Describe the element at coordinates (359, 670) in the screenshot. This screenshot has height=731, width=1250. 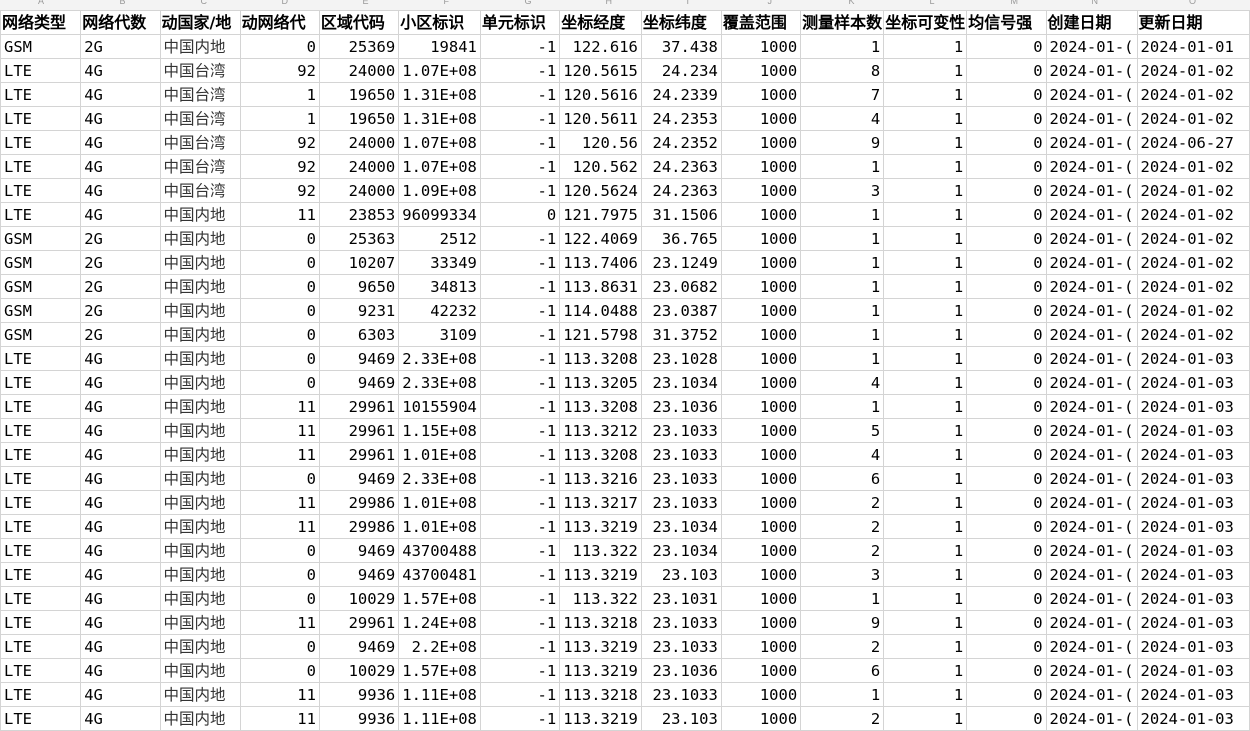
I see `table-cell: 10029` at that location.